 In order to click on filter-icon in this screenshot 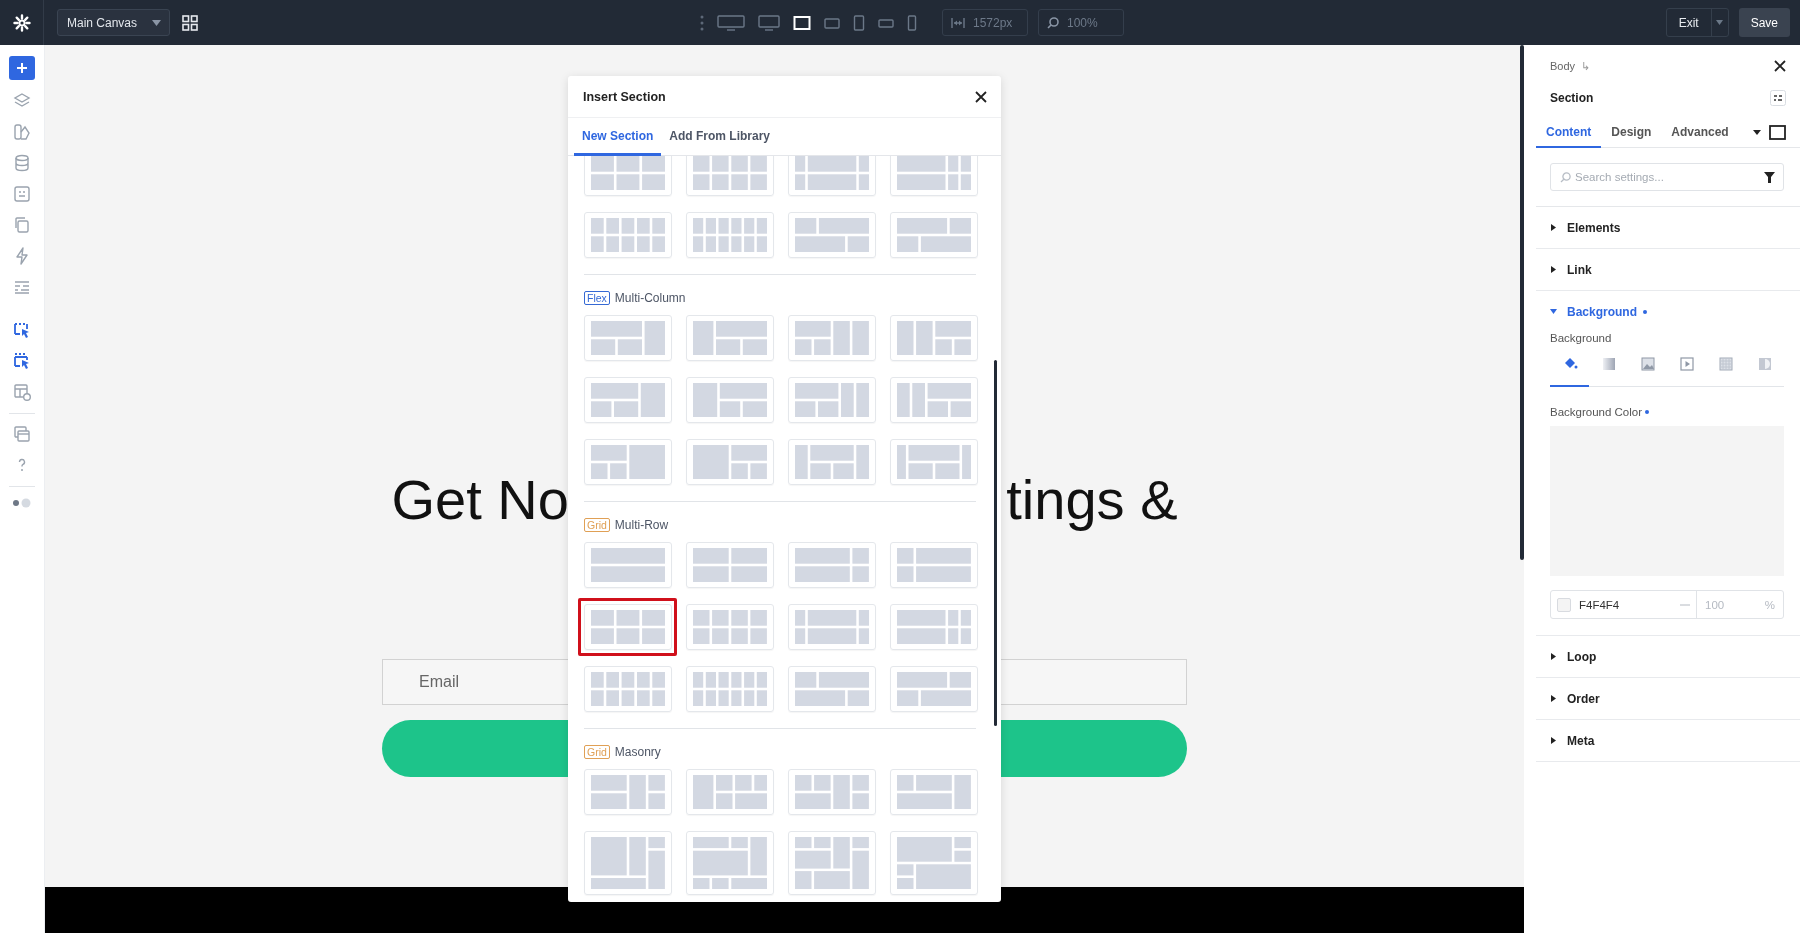, I will do `click(1769, 177)`.